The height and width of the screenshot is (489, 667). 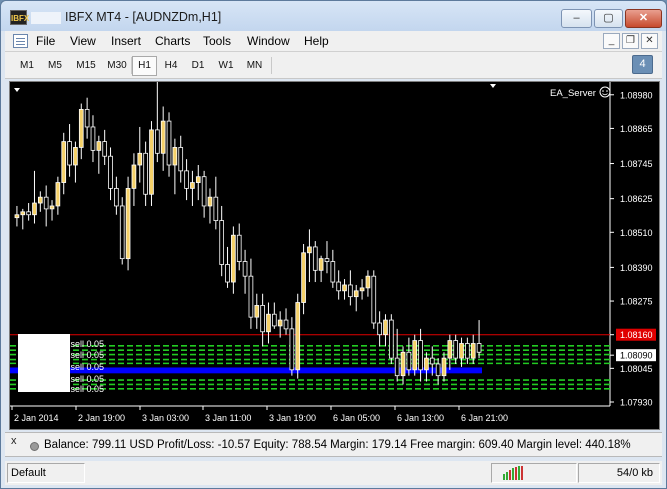 I want to click on price-label: 1.08275, so click(x=636, y=302).